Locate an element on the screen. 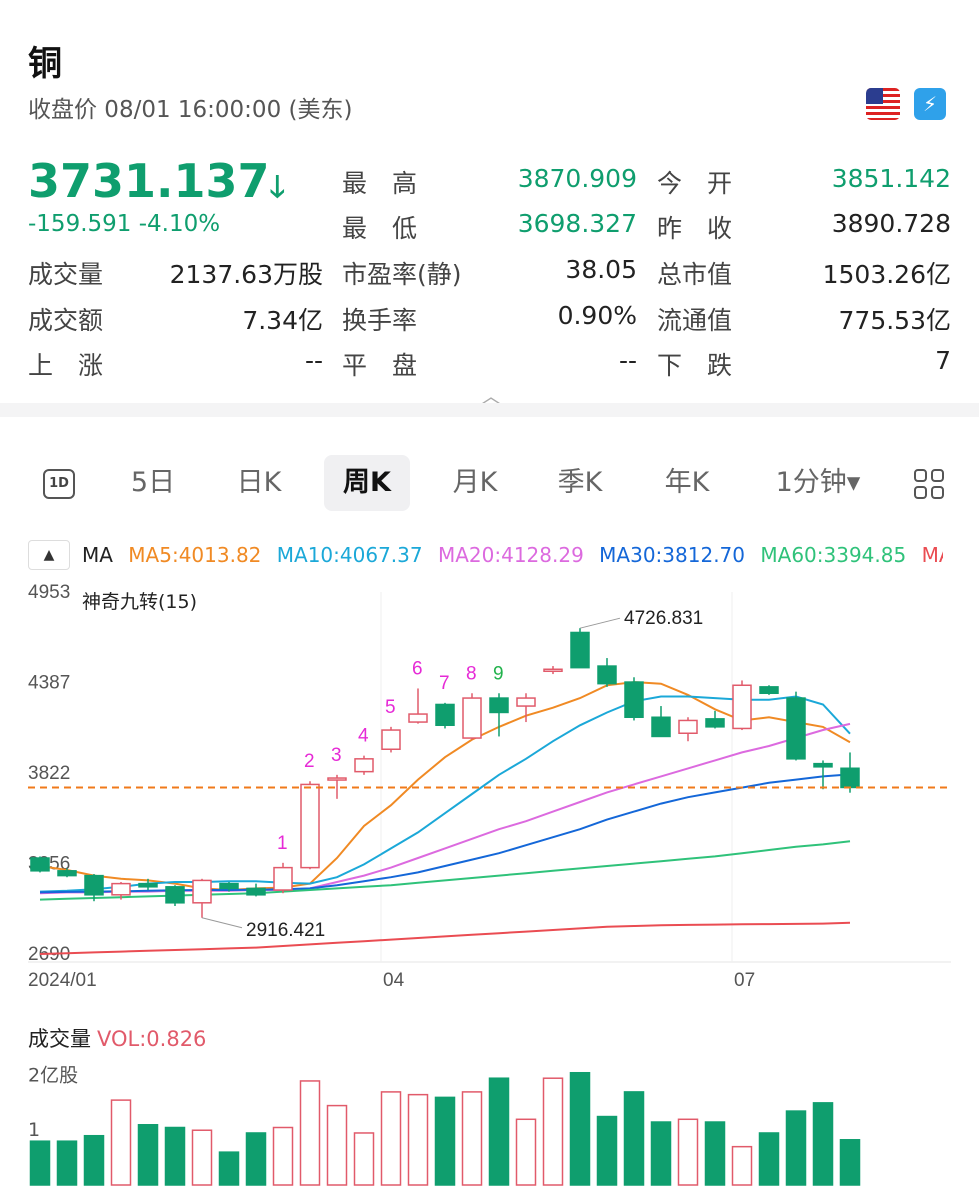 This screenshot has width=979, height=1200. tab-day-k: 日K is located at coordinates (259, 483).